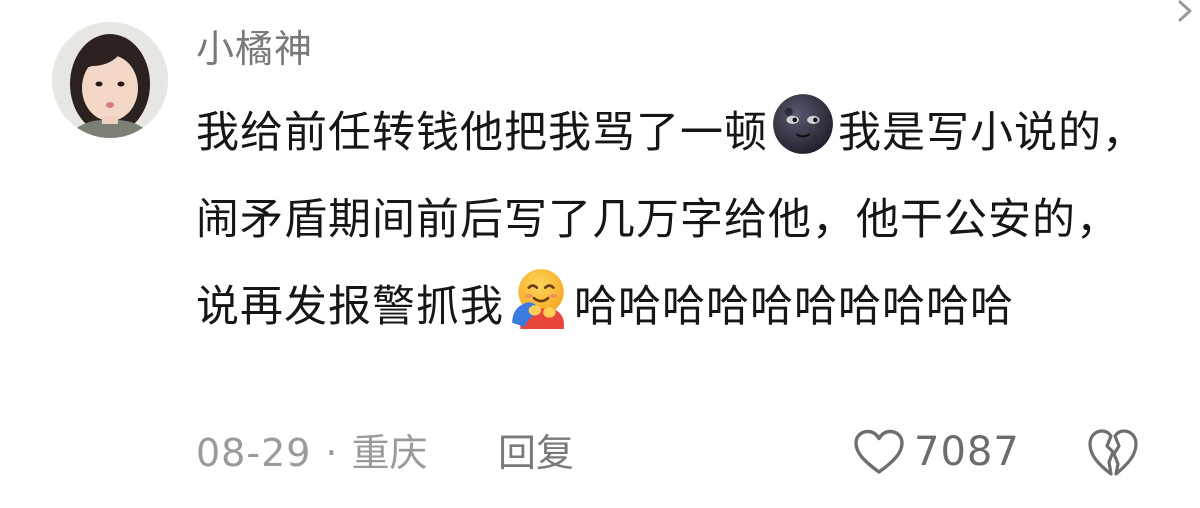 The width and height of the screenshot is (1200, 508). I want to click on comment-date: 08-29, so click(254, 453).